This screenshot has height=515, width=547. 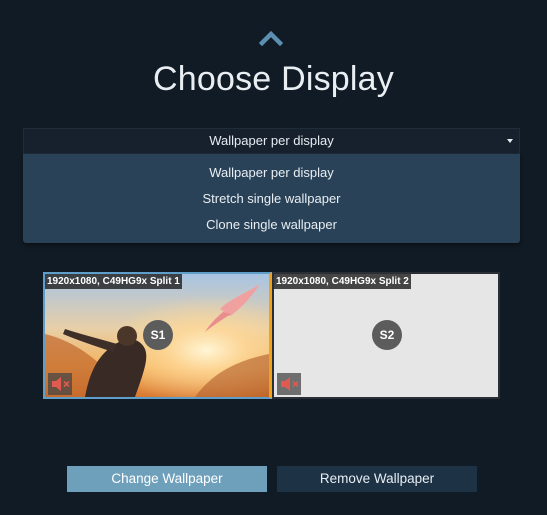 I want to click on display-resolution-label: 1920x1080, C49HG9x Split 2, so click(x=342, y=281).